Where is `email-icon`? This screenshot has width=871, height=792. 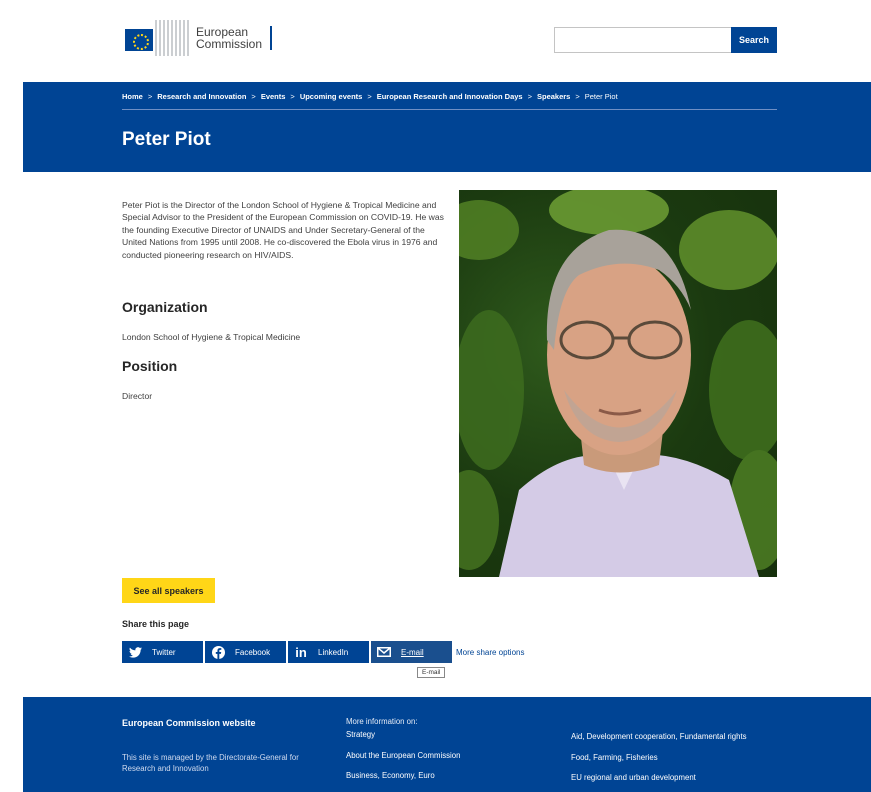 email-icon is located at coordinates (384, 652).